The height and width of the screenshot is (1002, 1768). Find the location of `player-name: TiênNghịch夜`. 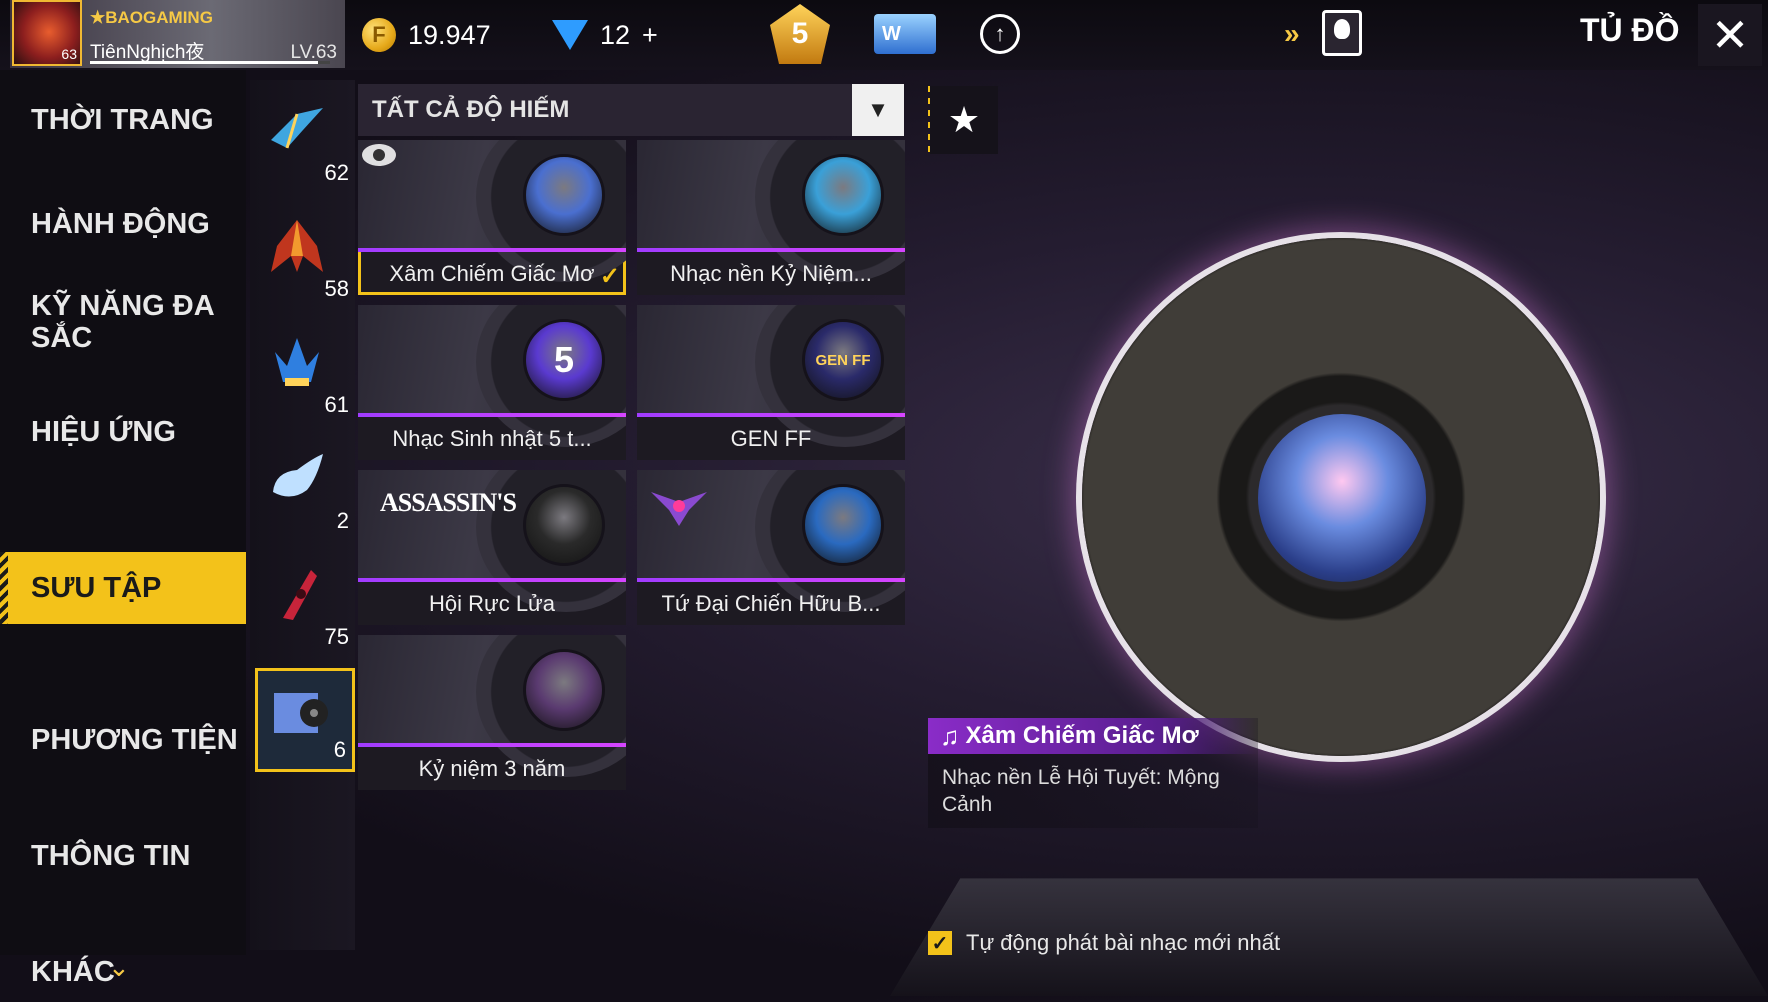

player-name: TiênNghịch夜 is located at coordinates (147, 52).